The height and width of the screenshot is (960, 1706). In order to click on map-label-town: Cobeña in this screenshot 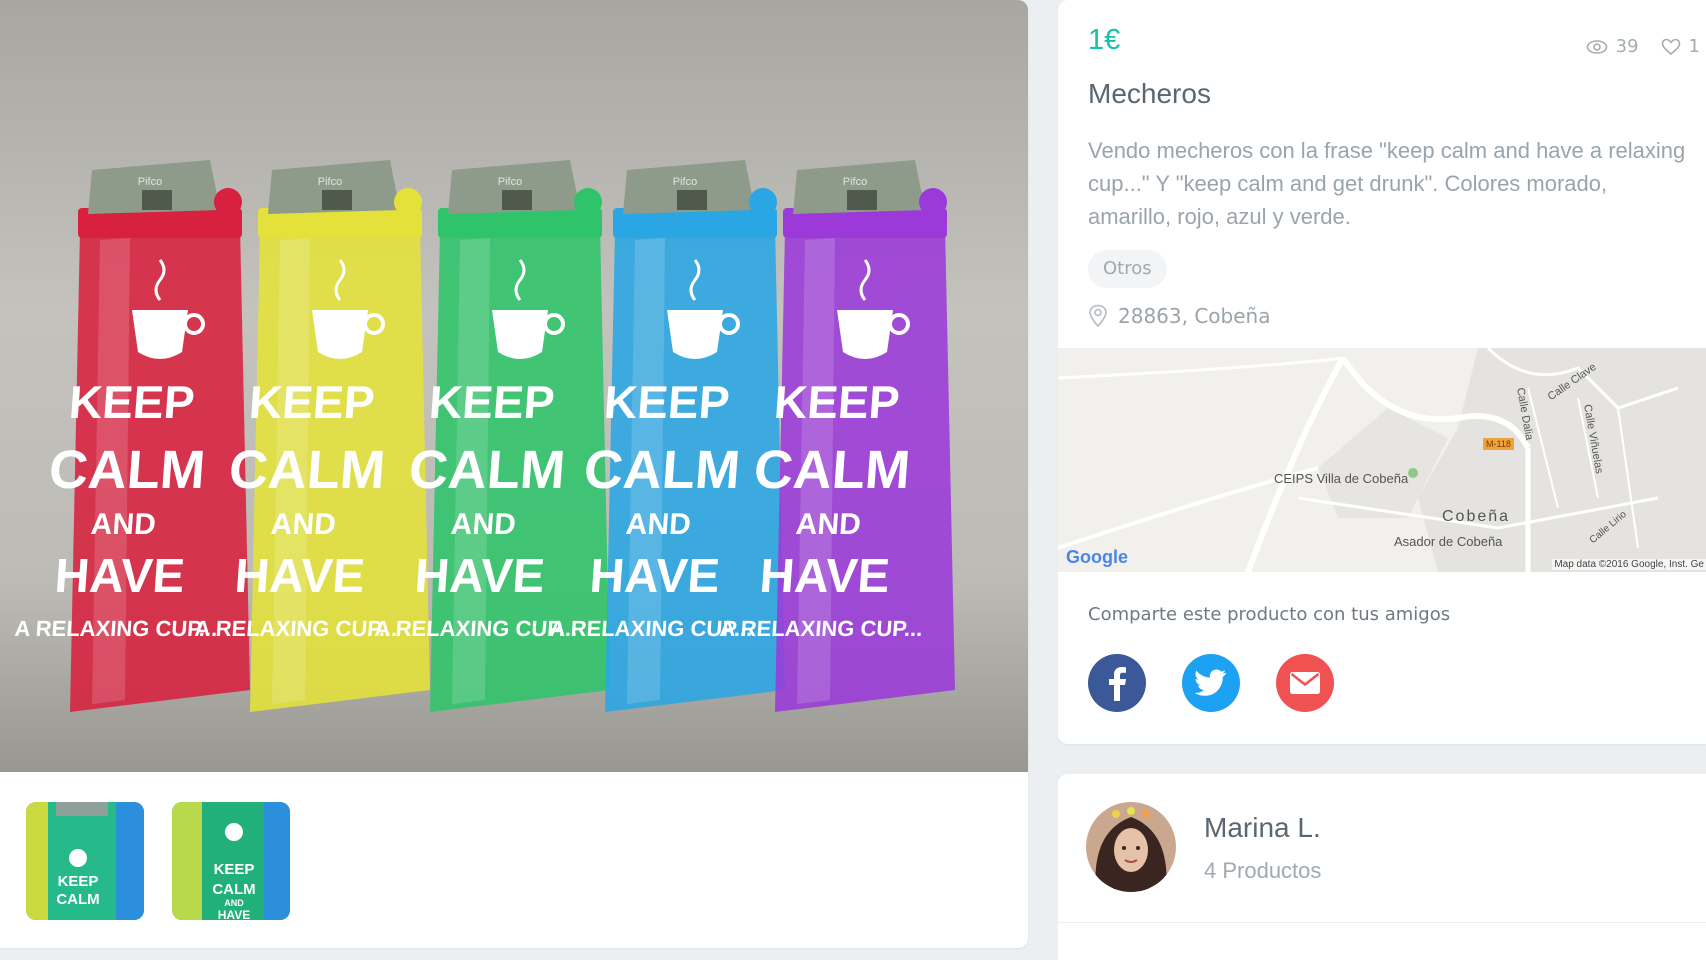, I will do `click(1476, 516)`.